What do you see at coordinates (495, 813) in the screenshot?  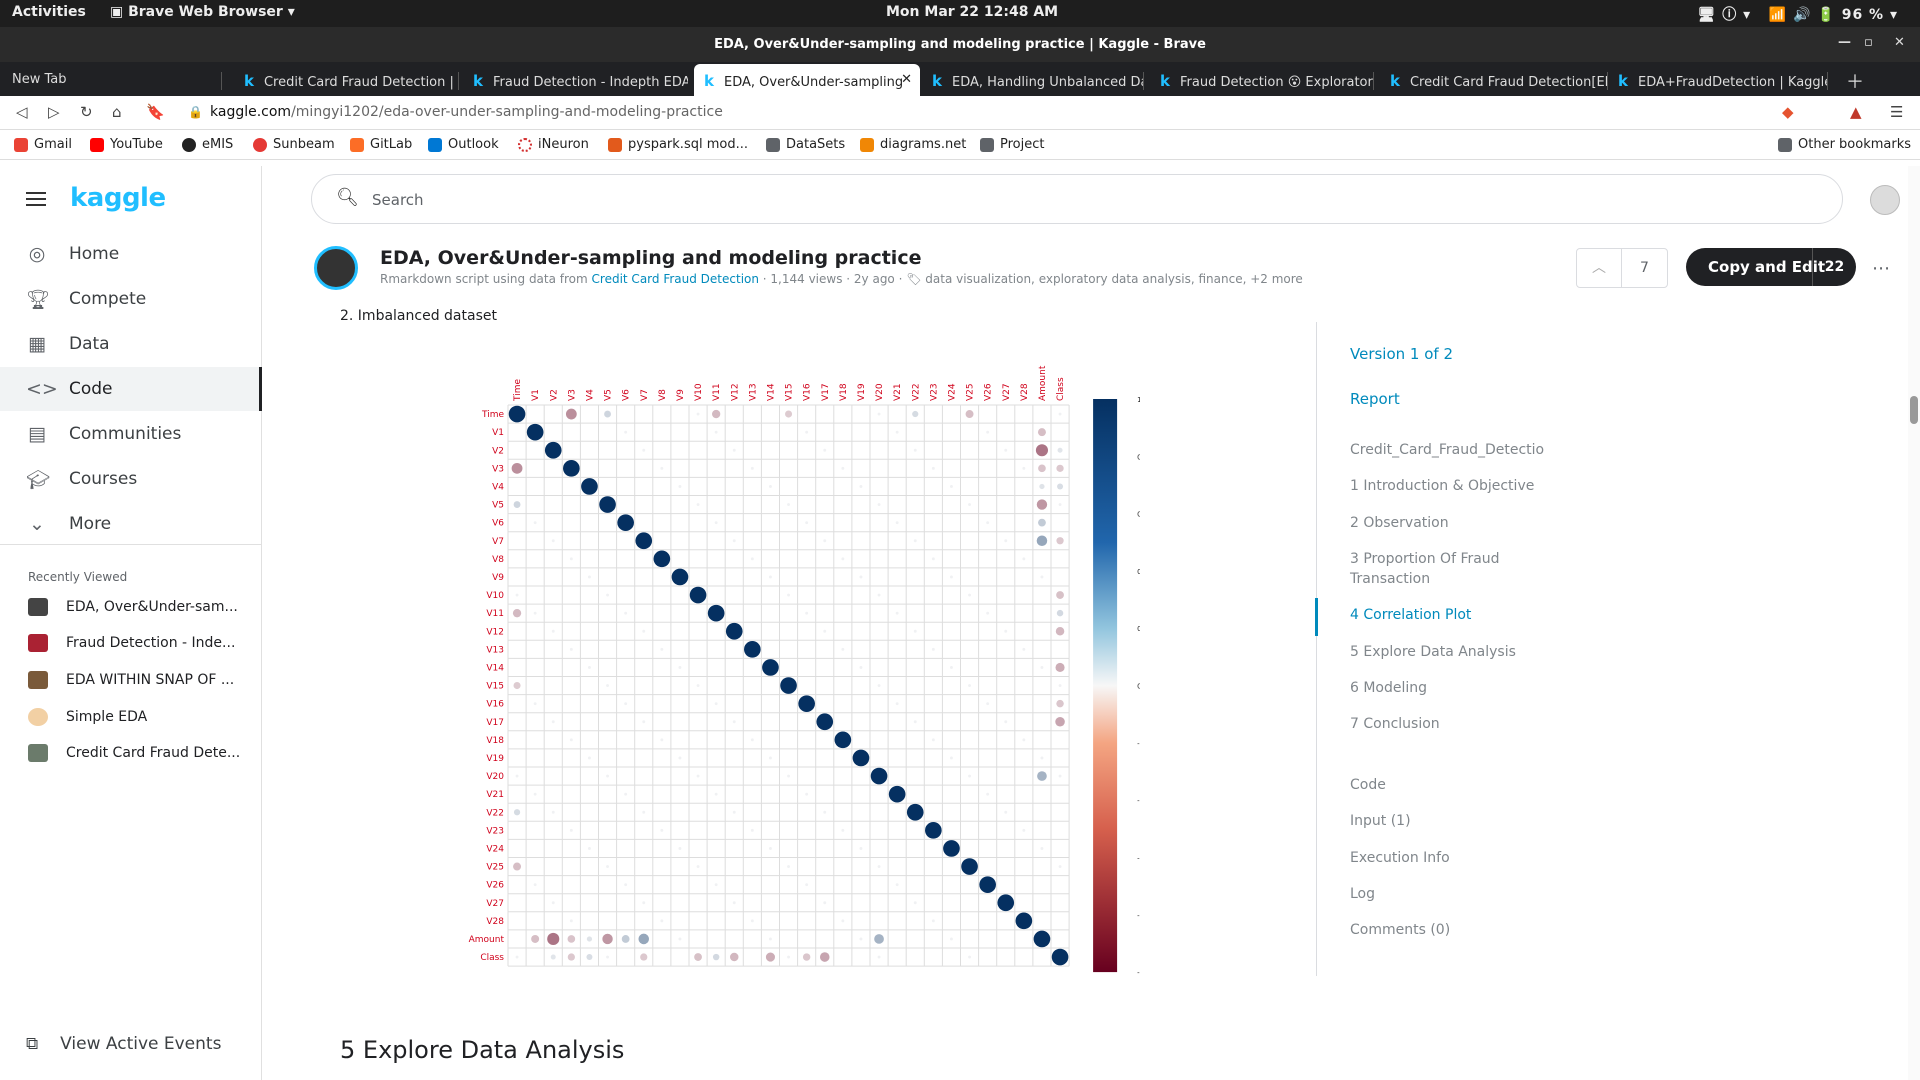 I see `row-label: V22` at bounding box center [495, 813].